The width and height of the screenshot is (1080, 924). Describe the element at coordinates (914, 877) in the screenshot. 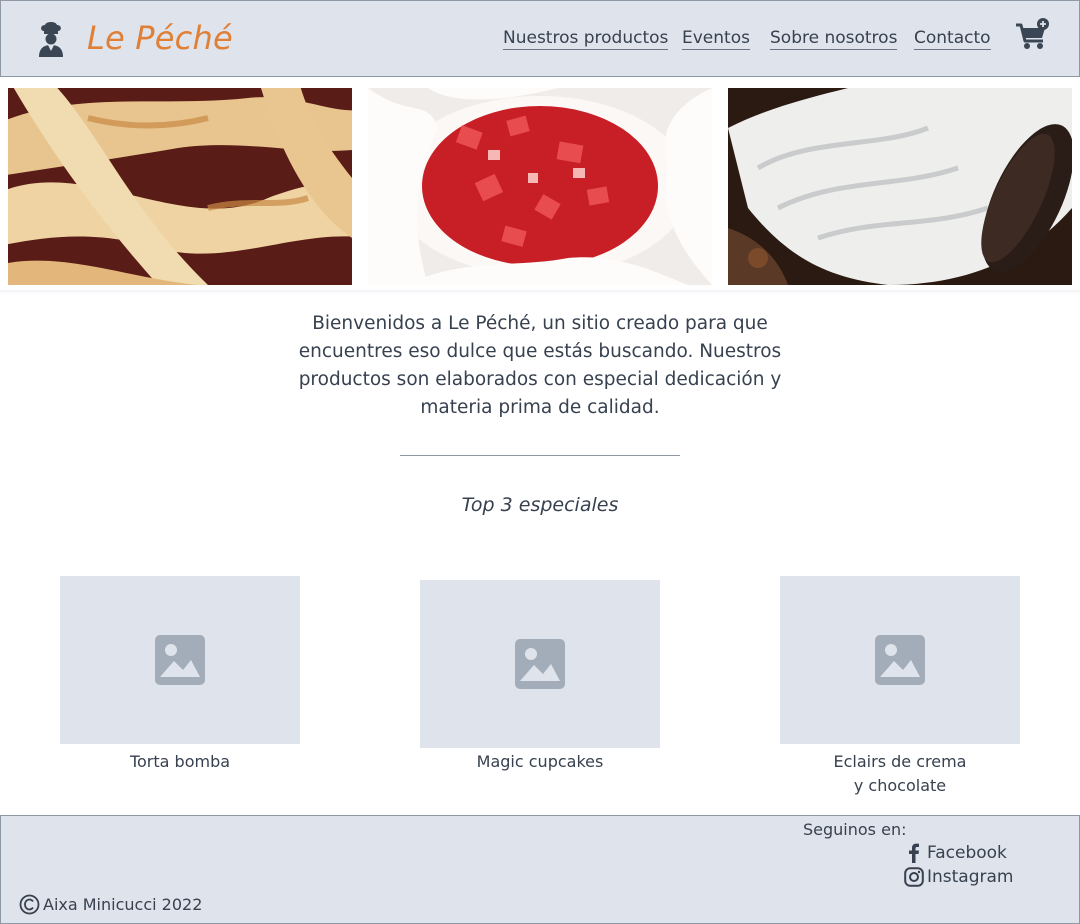

I see `instagram-icon` at that location.